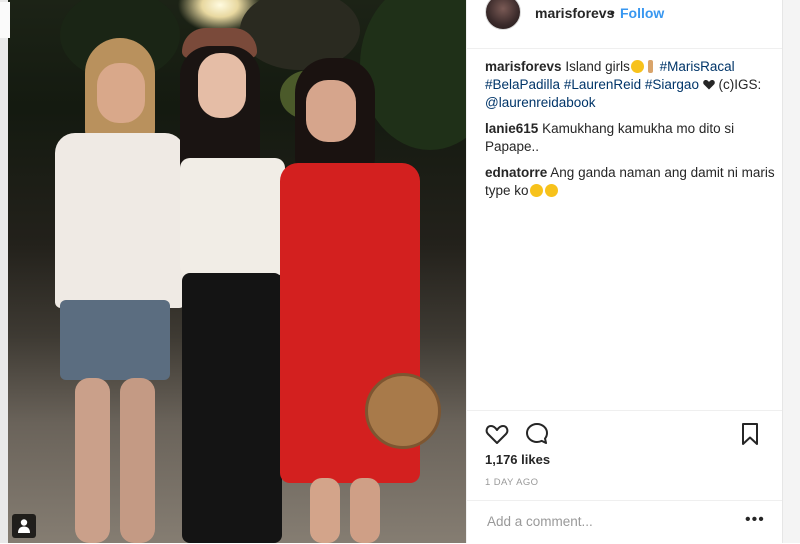 The height and width of the screenshot is (544, 800). Describe the element at coordinates (522, 84) in the screenshot. I see `hashtag-link: #BelaPadilla` at that location.